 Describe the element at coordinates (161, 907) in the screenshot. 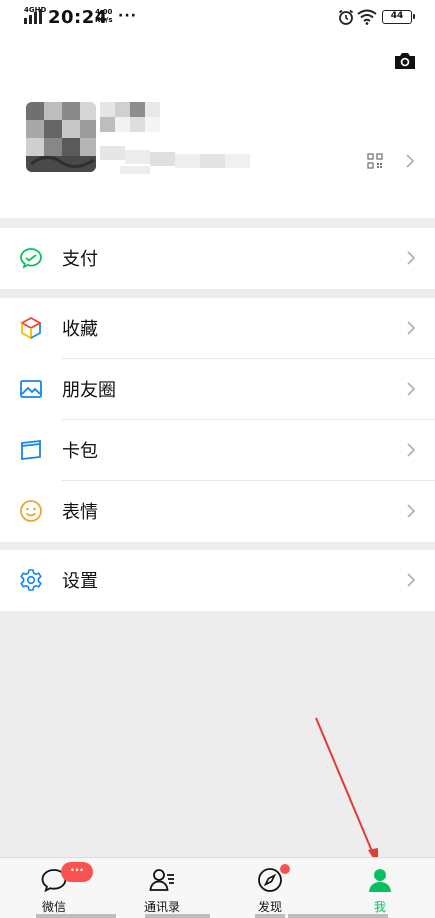

I see `tab-label-contacts: 通讯录` at that location.